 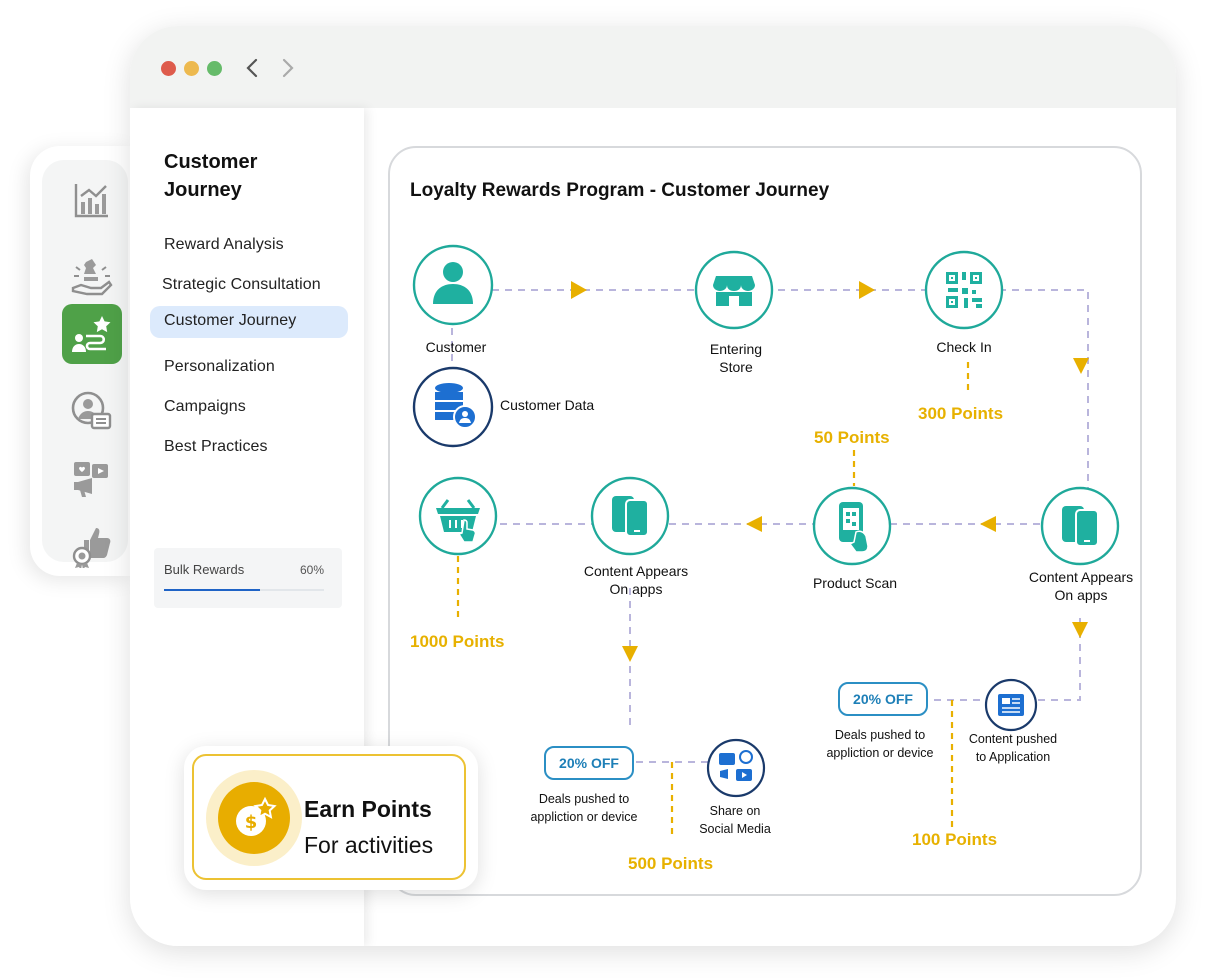 What do you see at coordinates (961, 413) in the screenshot?
I see `check-in-points: 300 Points` at bounding box center [961, 413].